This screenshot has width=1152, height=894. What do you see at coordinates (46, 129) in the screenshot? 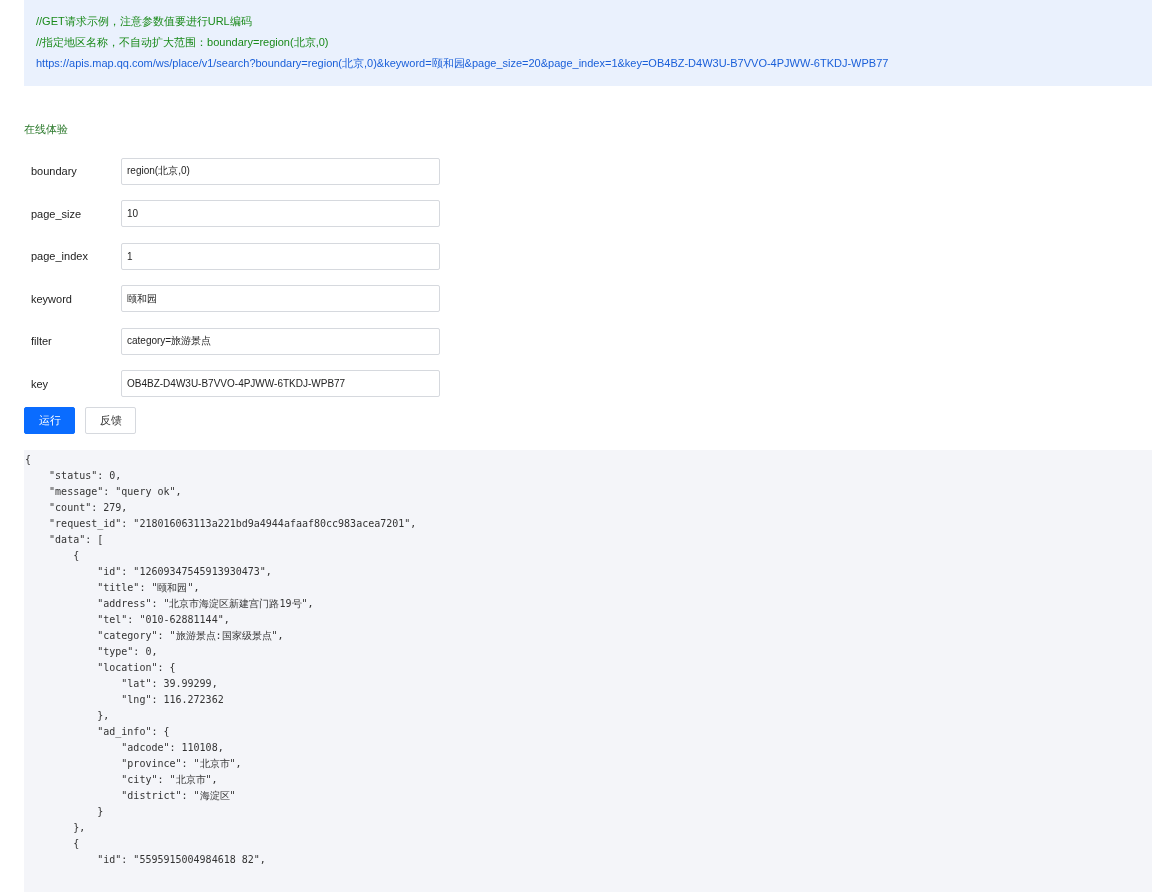
I see `section-title: 在线体验` at bounding box center [46, 129].